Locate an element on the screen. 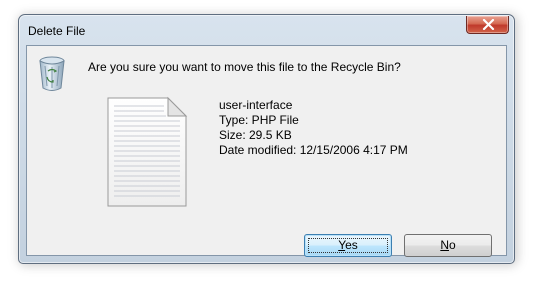  recycle-bin-icon is located at coordinates (52, 73).